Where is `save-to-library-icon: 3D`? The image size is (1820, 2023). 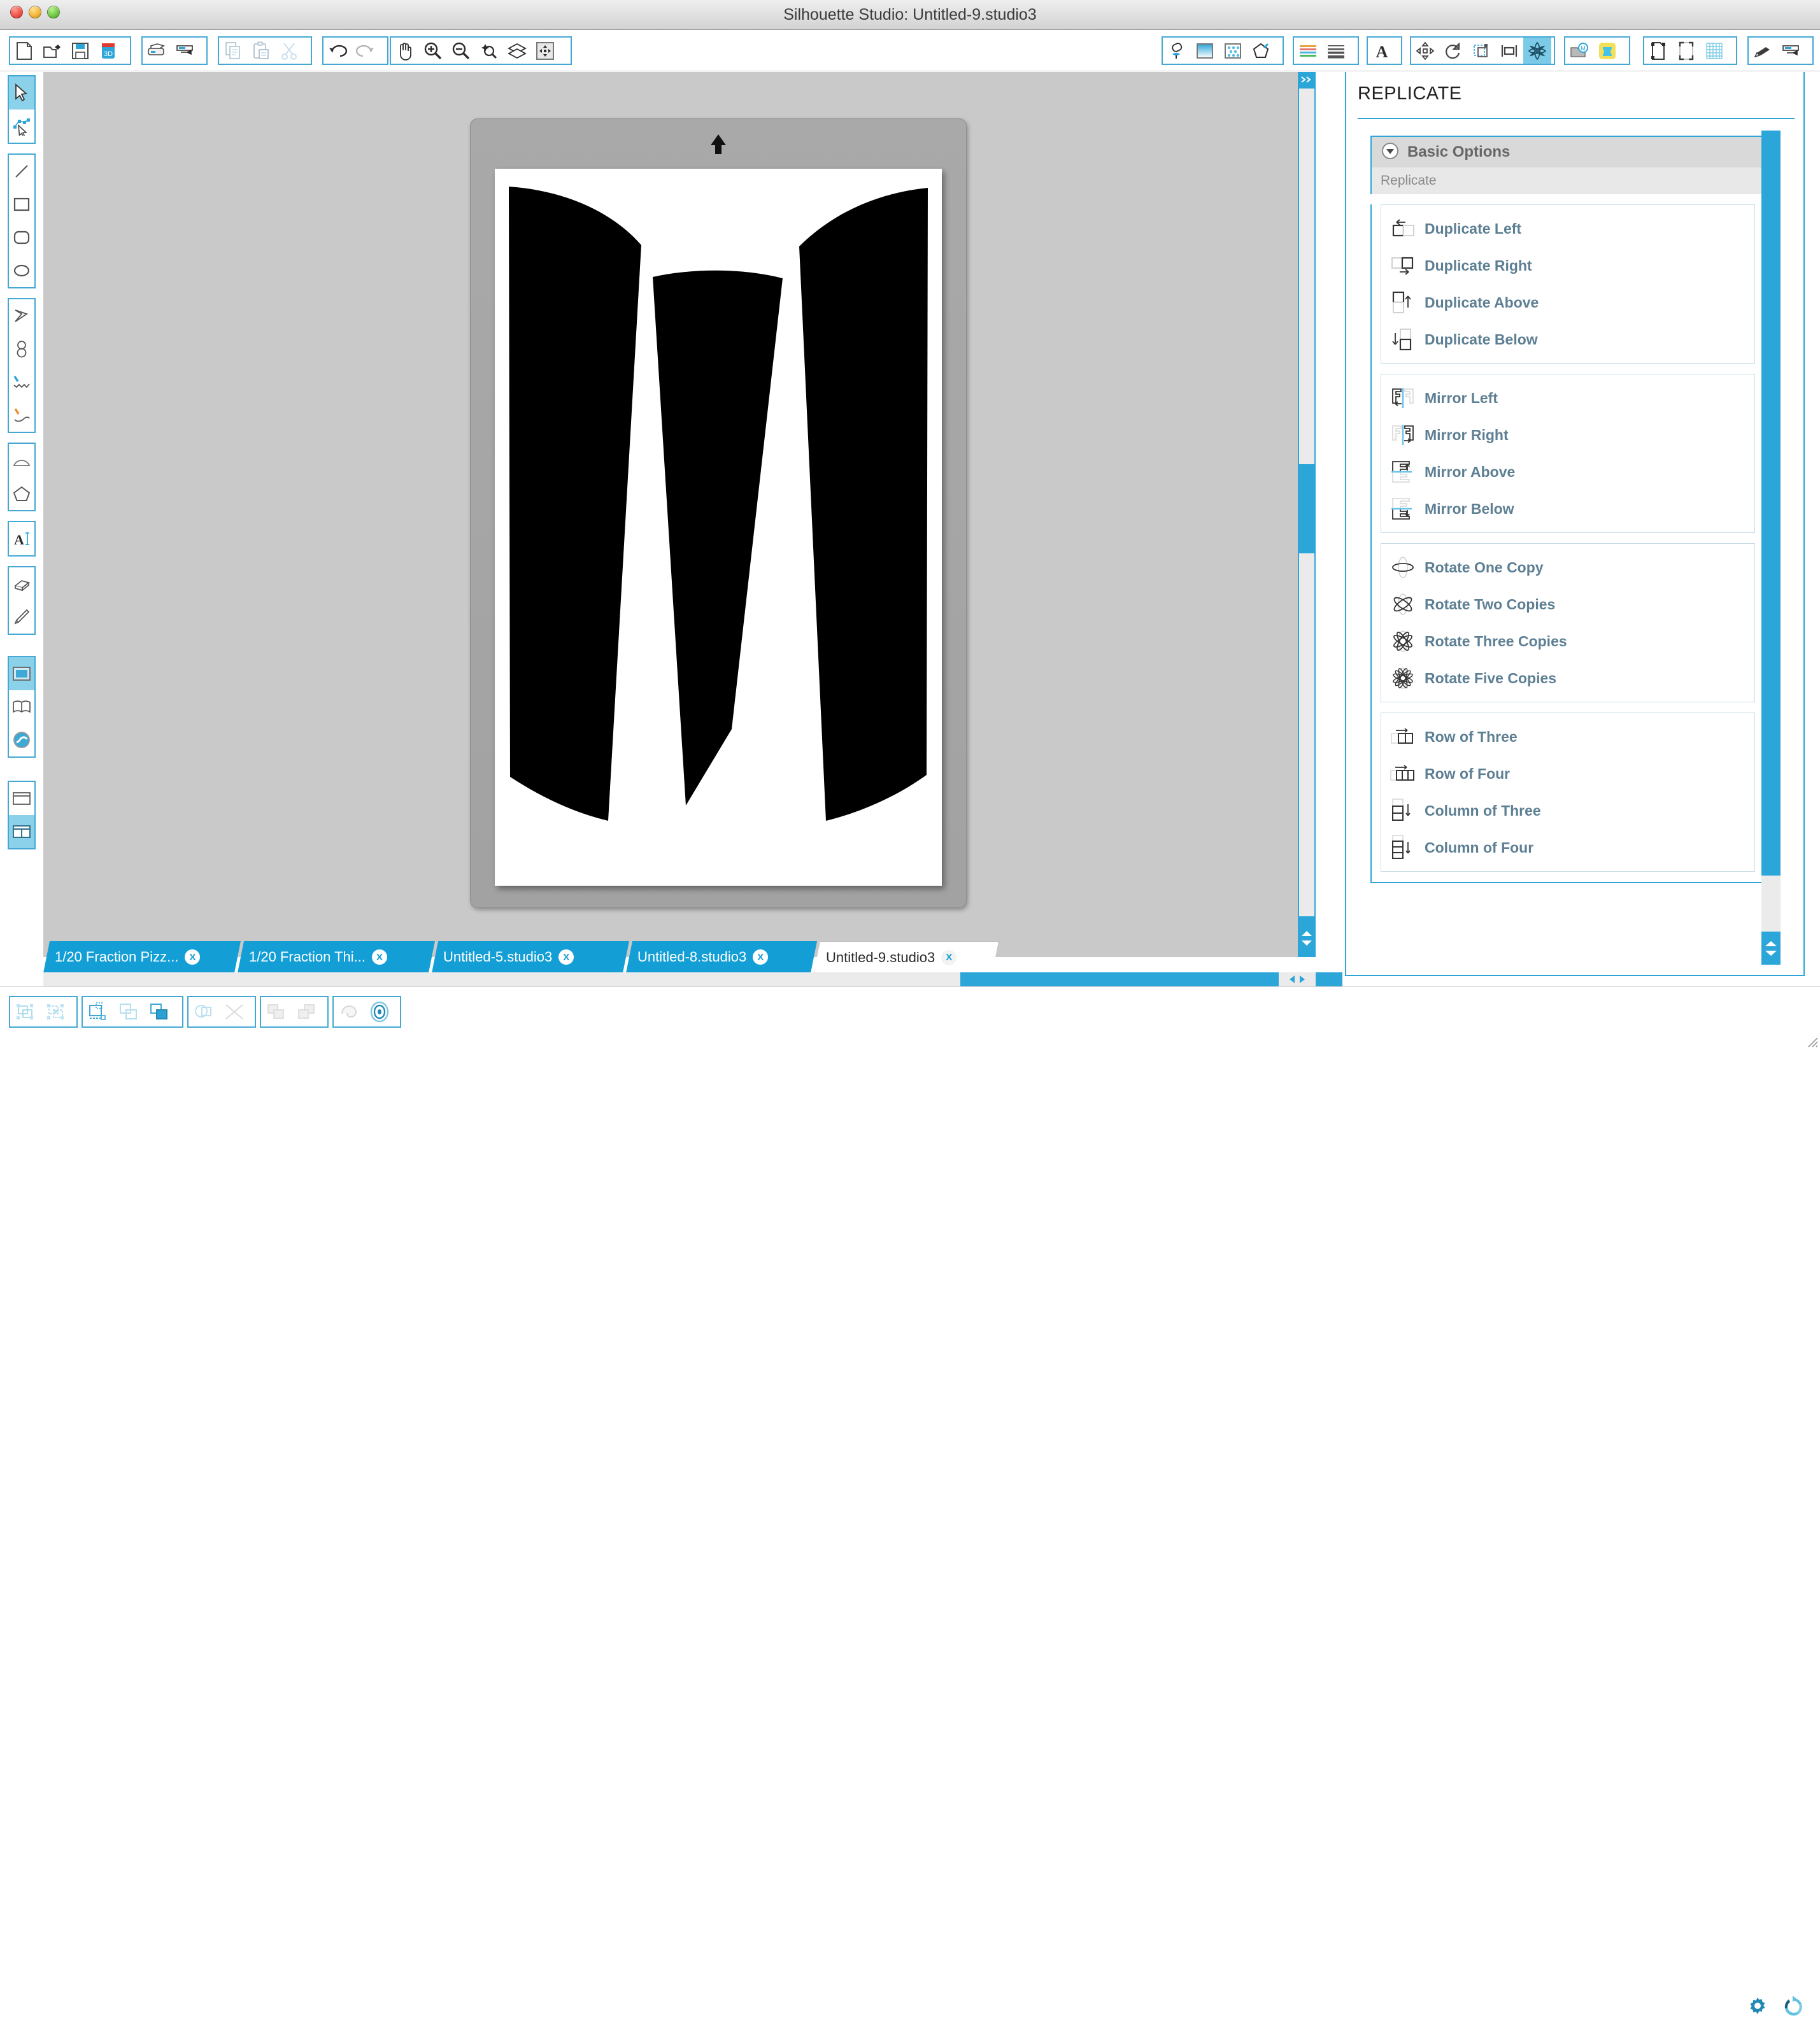 save-to-library-icon: 3D is located at coordinates (108, 51).